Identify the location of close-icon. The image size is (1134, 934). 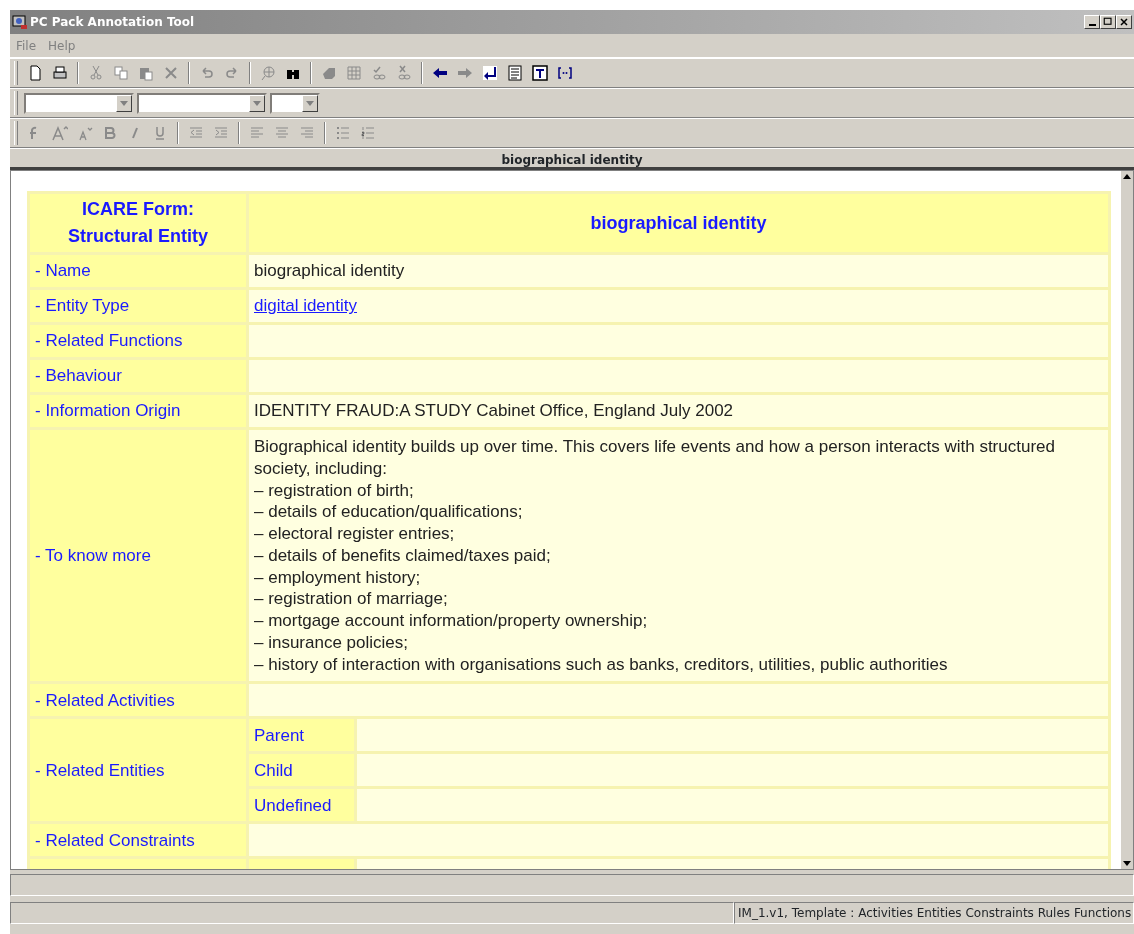
(1124, 22).